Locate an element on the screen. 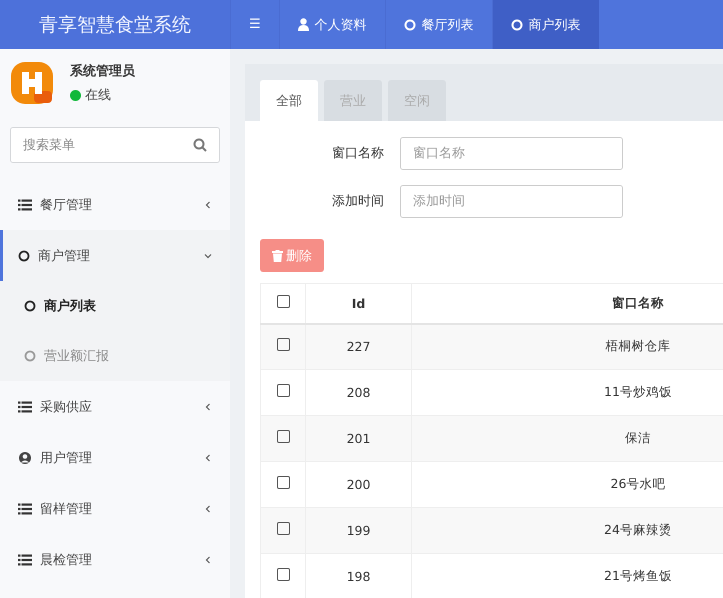 The image size is (723, 598). user-status: 在线 is located at coordinates (98, 95).